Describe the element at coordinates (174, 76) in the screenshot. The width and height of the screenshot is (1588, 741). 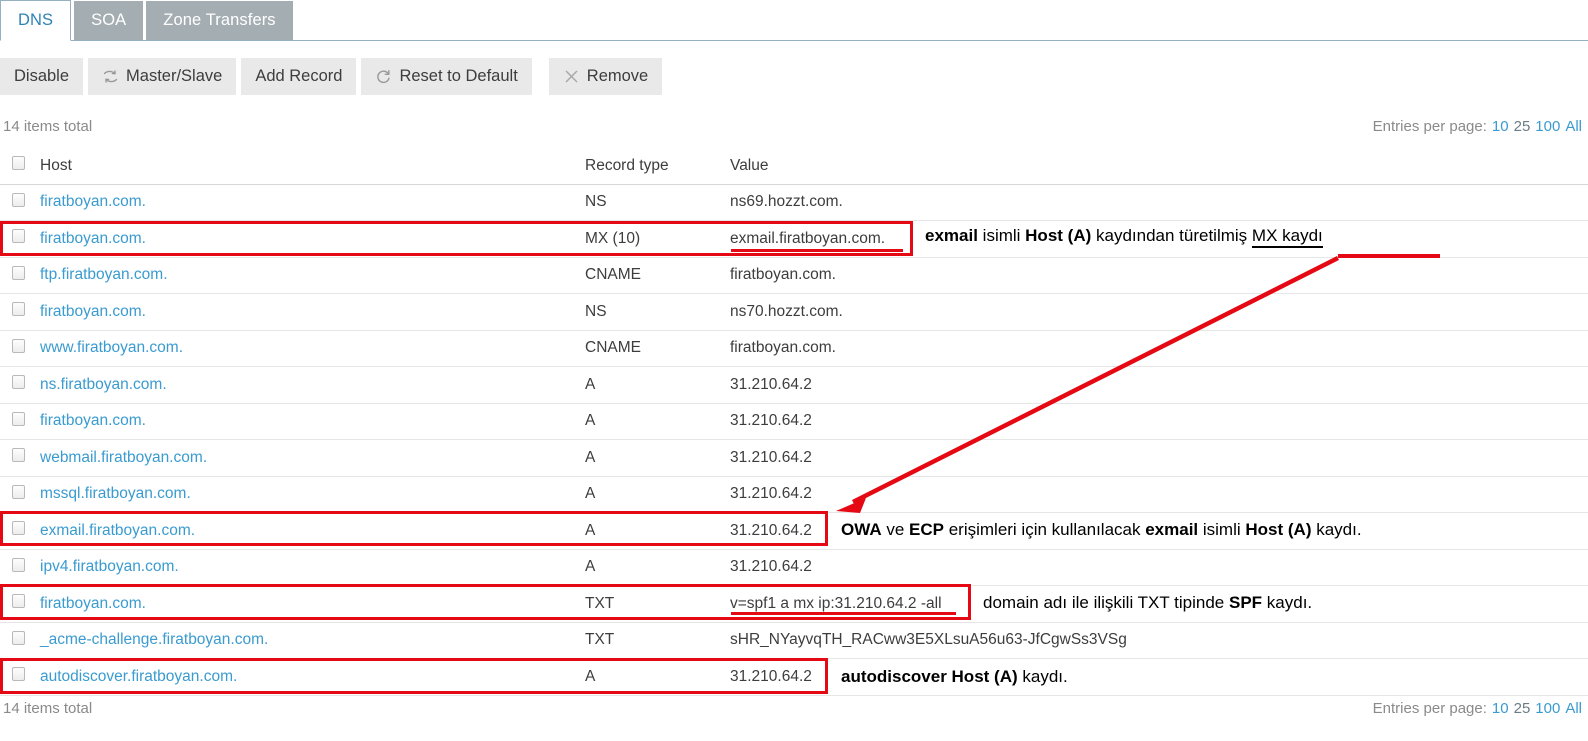
I see `master-slave-button-label: Master/Slave` at that location.